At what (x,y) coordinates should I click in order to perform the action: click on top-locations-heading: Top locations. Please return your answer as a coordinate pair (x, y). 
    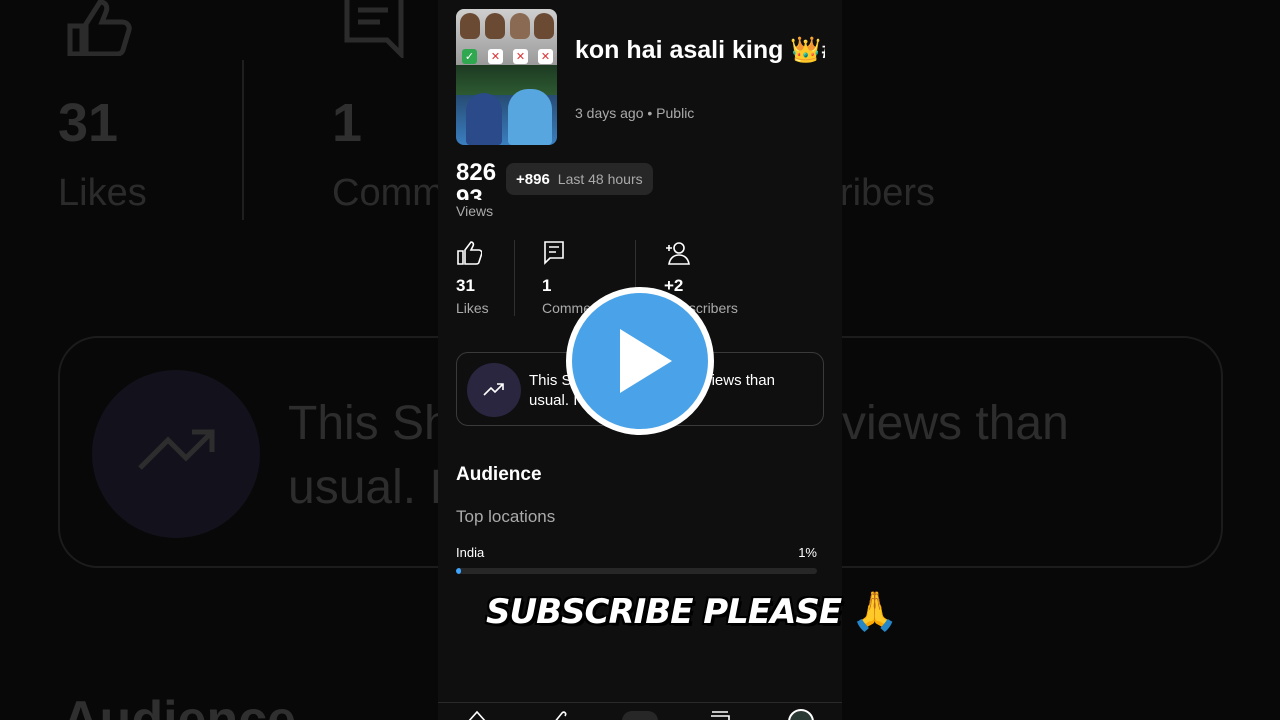
    Looking at the image, I should click on (506, 516).